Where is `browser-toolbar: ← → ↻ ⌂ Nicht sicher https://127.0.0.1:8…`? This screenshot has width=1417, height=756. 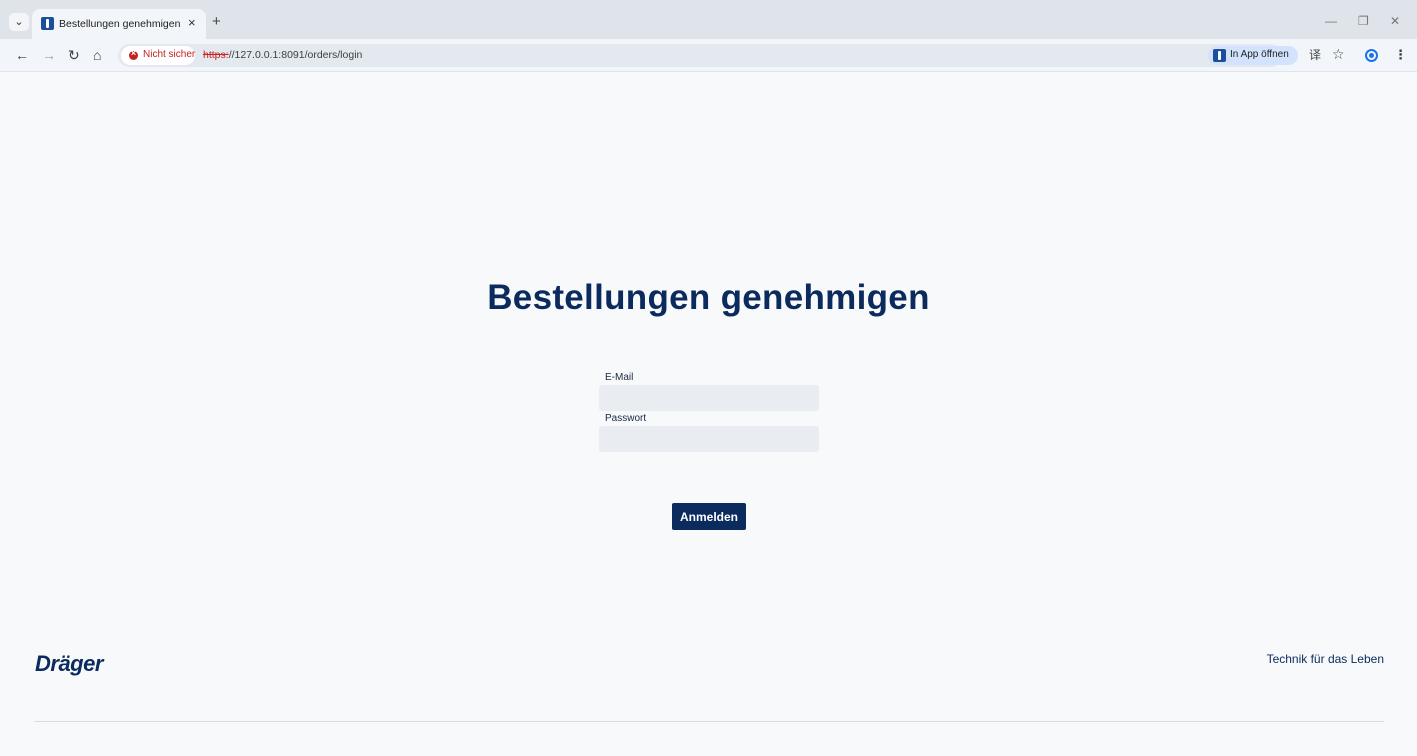 browser-toolbar: ← → ↻ ⌂ Nicht sicher https://127.0.0.1:8… is located at coordinates (708, 55).